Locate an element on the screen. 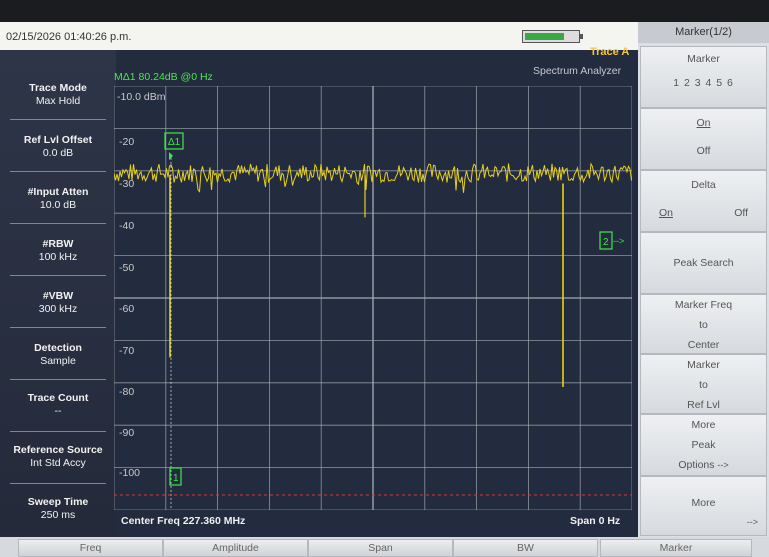 This screenshot has height=557, width=769. trace-mode-setting: Trace Mode Max Hold is located at coordinates (58, 95).